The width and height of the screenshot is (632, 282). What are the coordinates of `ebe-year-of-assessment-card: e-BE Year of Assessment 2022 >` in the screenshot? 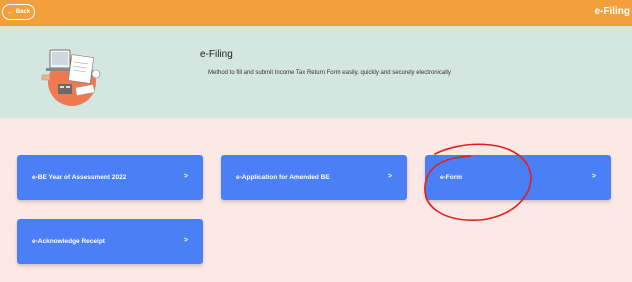 It's located at (110, 177).